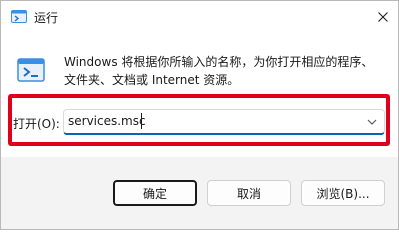 The height and width of the screenshot is (240, 399). Describe the element at coordinates (31, 70) in the screenshot. I see `run-large-icon` at that location.